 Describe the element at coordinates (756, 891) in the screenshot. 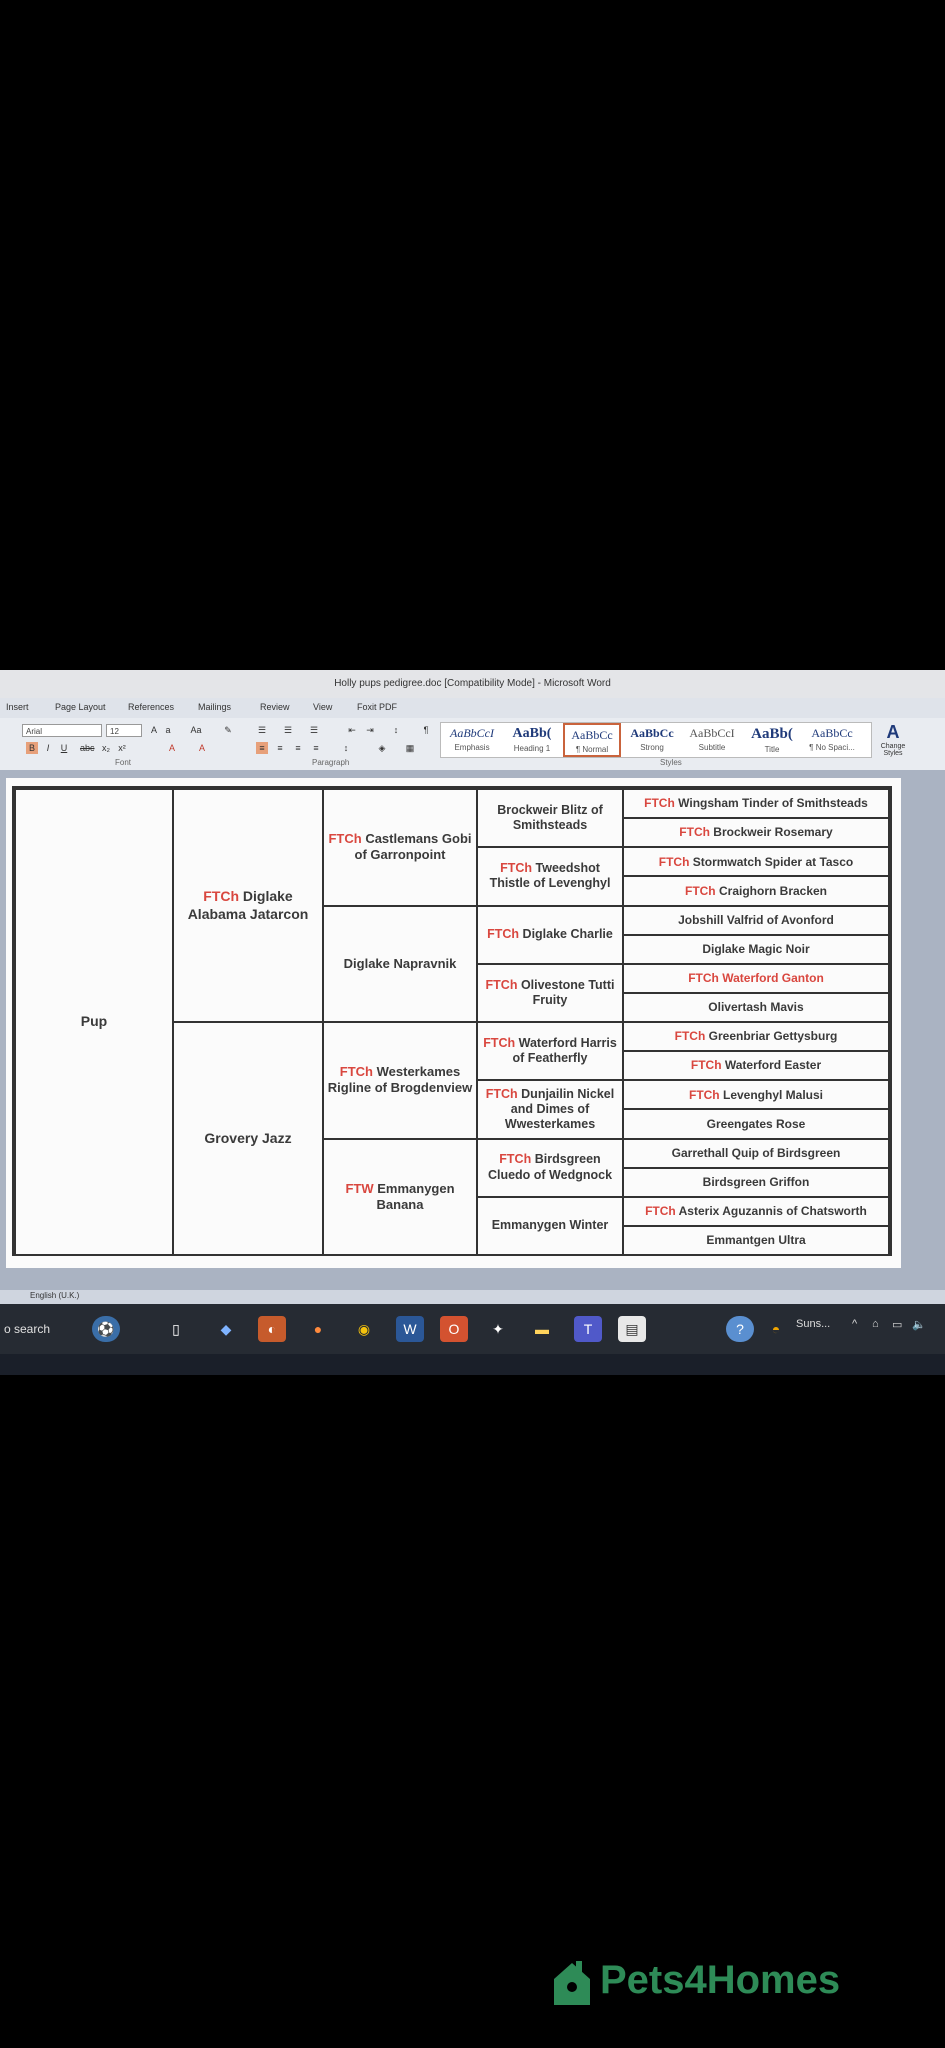

I see `dog-entry: FTCh Craighorn Bracken` at that location.